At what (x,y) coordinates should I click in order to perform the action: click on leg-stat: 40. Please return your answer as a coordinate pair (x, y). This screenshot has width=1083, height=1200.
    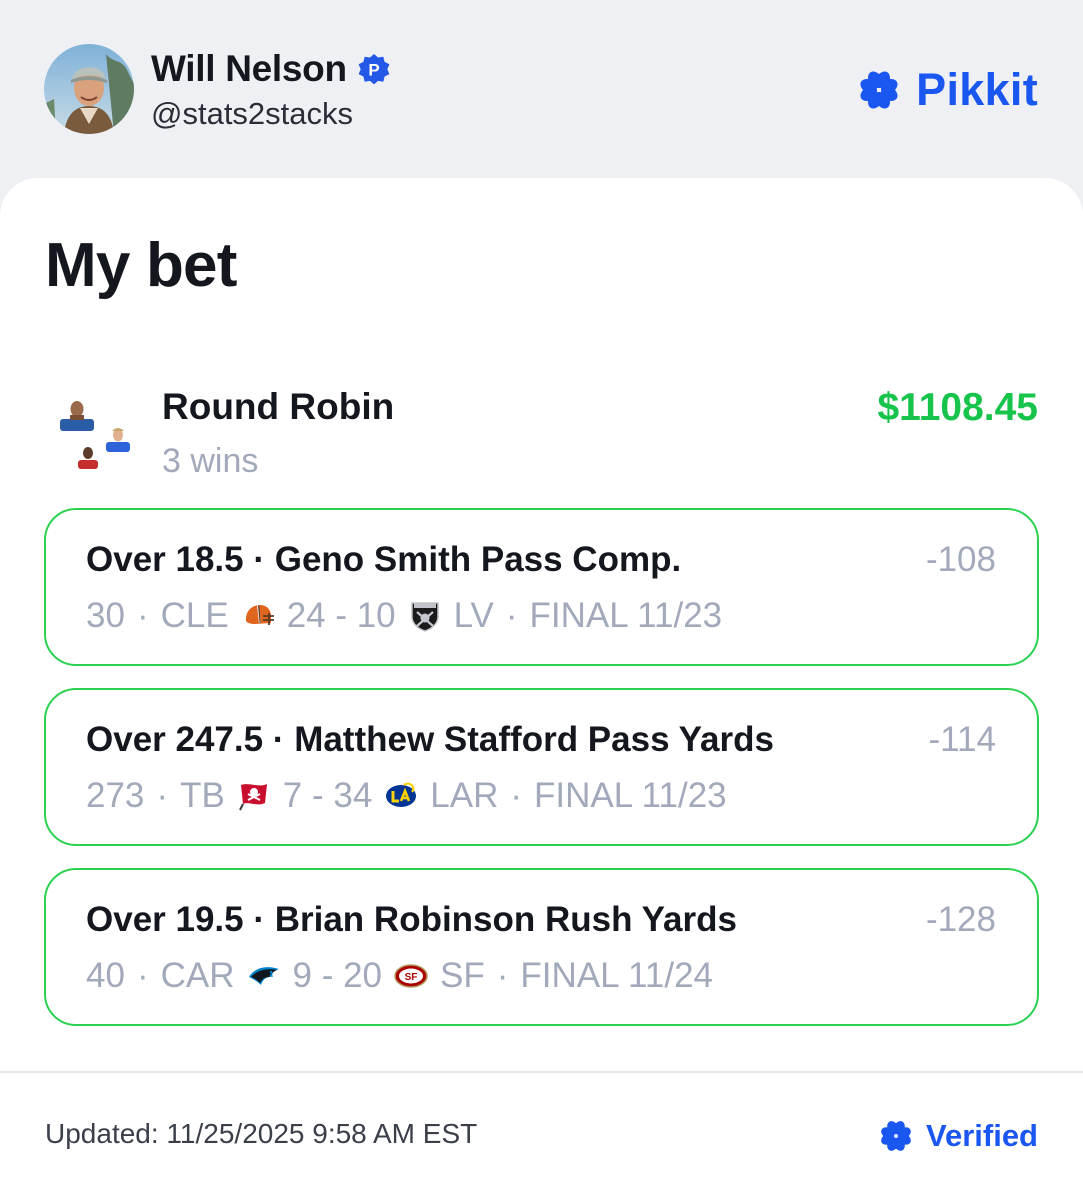
    Looking at the image, I should click on (105, 975).